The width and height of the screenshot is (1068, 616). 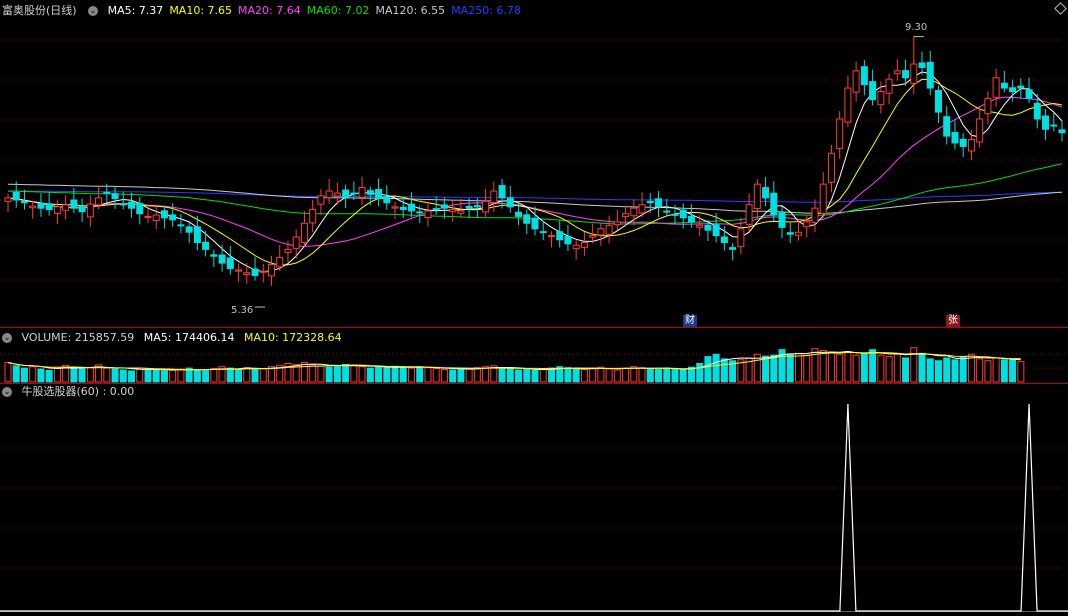 I want to click on stock-title: 富奥股份(日线), so click(x=39, y=10).